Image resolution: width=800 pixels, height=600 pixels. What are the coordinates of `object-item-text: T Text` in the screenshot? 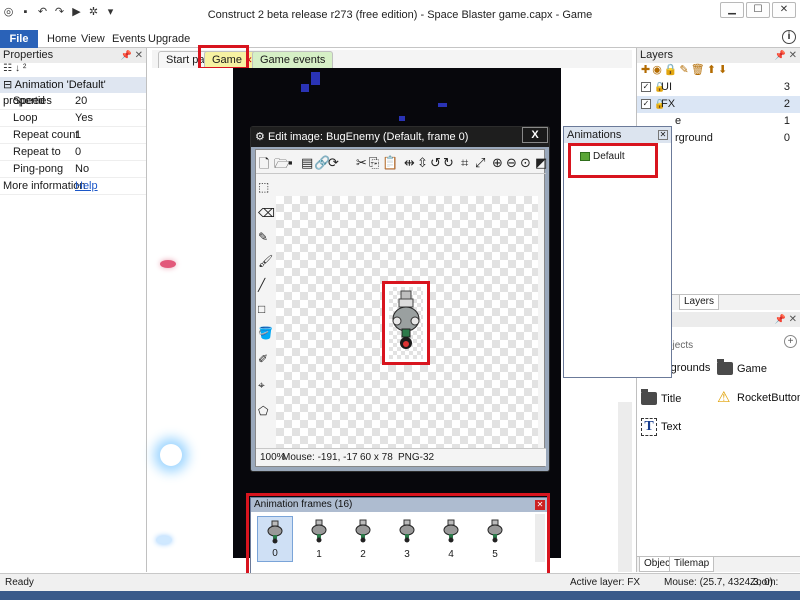 It's located at (661, 427).